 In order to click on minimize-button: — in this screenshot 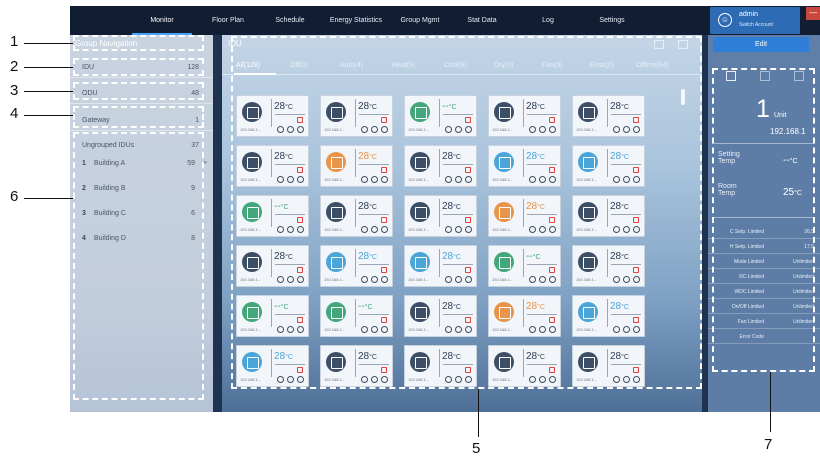, I will do `click(813, 13)`.